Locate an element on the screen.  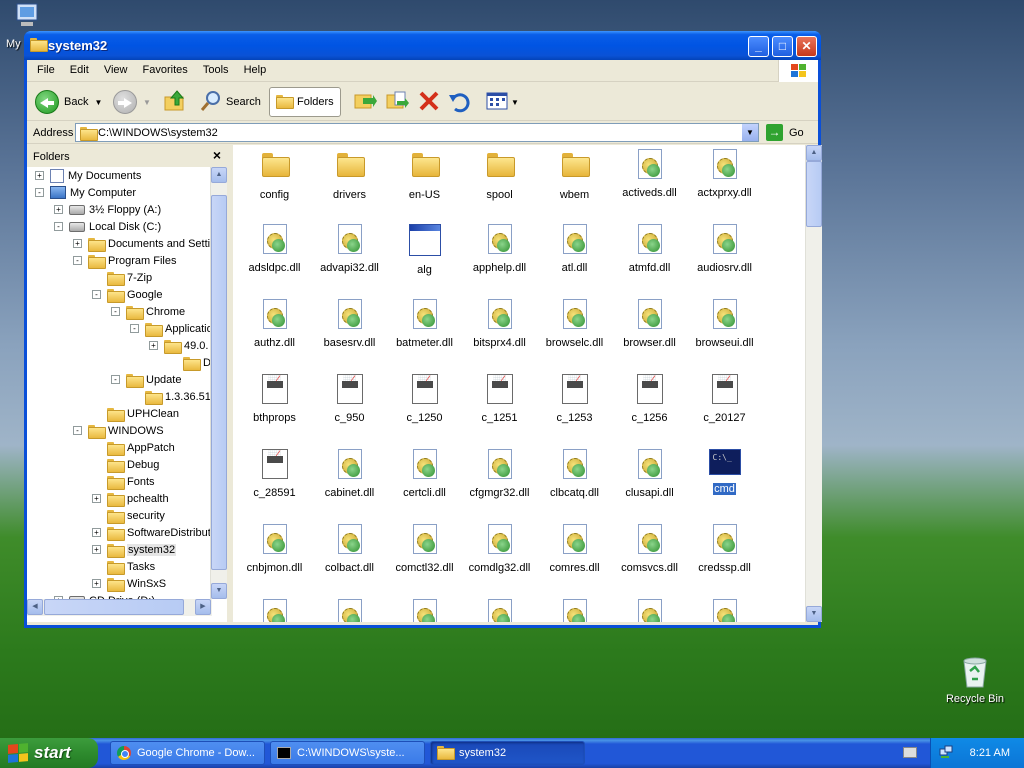
menu-help: Help is located at coordinates (255, 70).